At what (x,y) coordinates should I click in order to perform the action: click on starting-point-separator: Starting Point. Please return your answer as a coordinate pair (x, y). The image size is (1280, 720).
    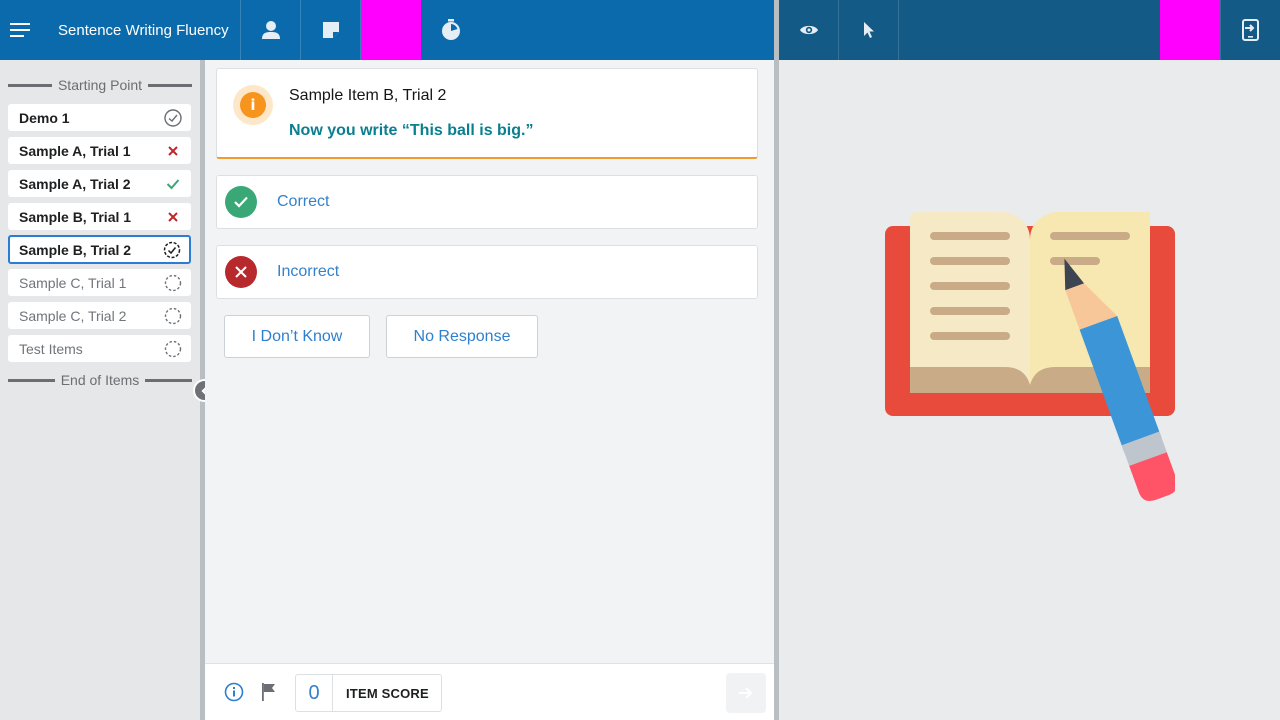
    Looking at the image, I should click on (100, 85).